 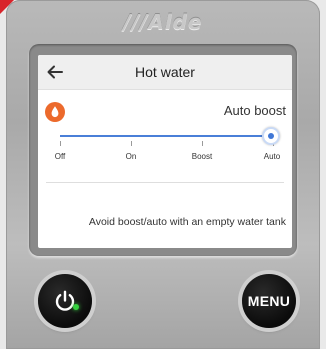 I want to click on power-indicator-led, so click(x=76, y=307).